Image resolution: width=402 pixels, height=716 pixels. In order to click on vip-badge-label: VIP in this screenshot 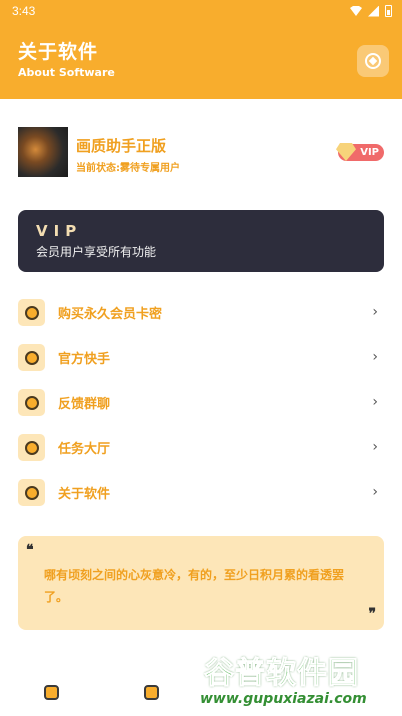, I will do `click(369, 152)`.